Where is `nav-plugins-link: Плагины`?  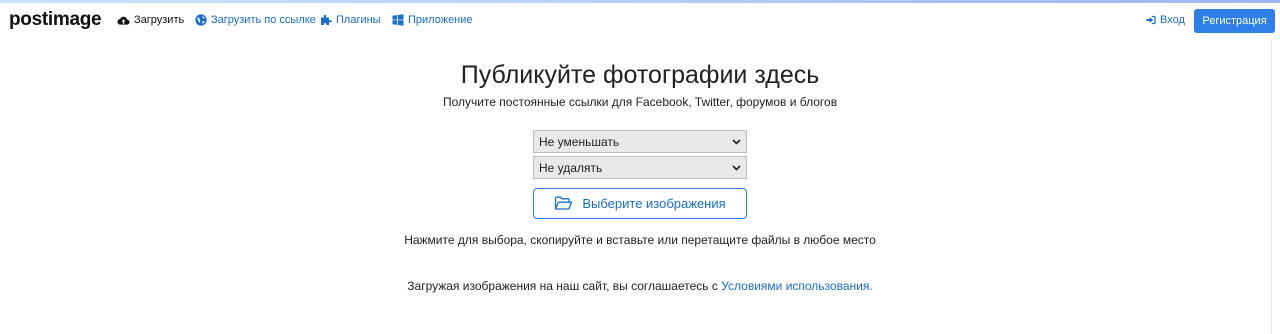 nav-plugins-link: Плагины is located at coordinates (350, 20).